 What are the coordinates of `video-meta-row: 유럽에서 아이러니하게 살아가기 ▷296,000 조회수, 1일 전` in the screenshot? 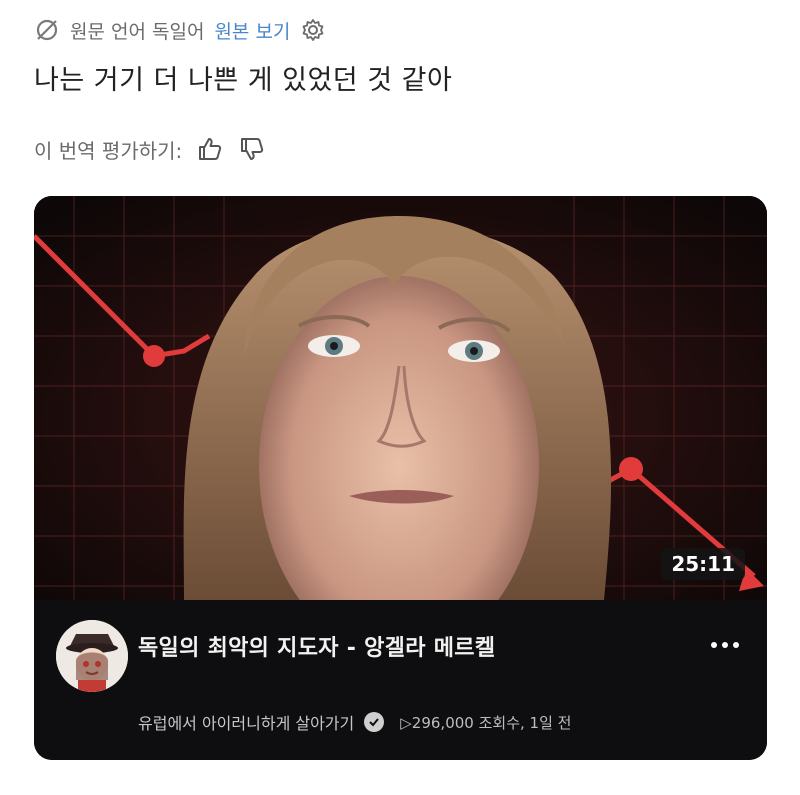 It's located at (354, 722).